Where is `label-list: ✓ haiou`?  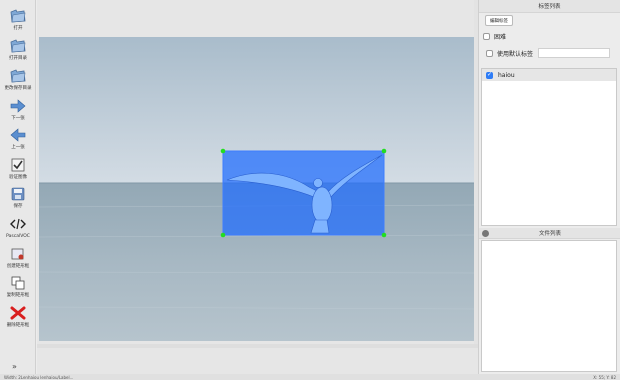
label-list: ✓ haiou is located at coordinates (549, 147).